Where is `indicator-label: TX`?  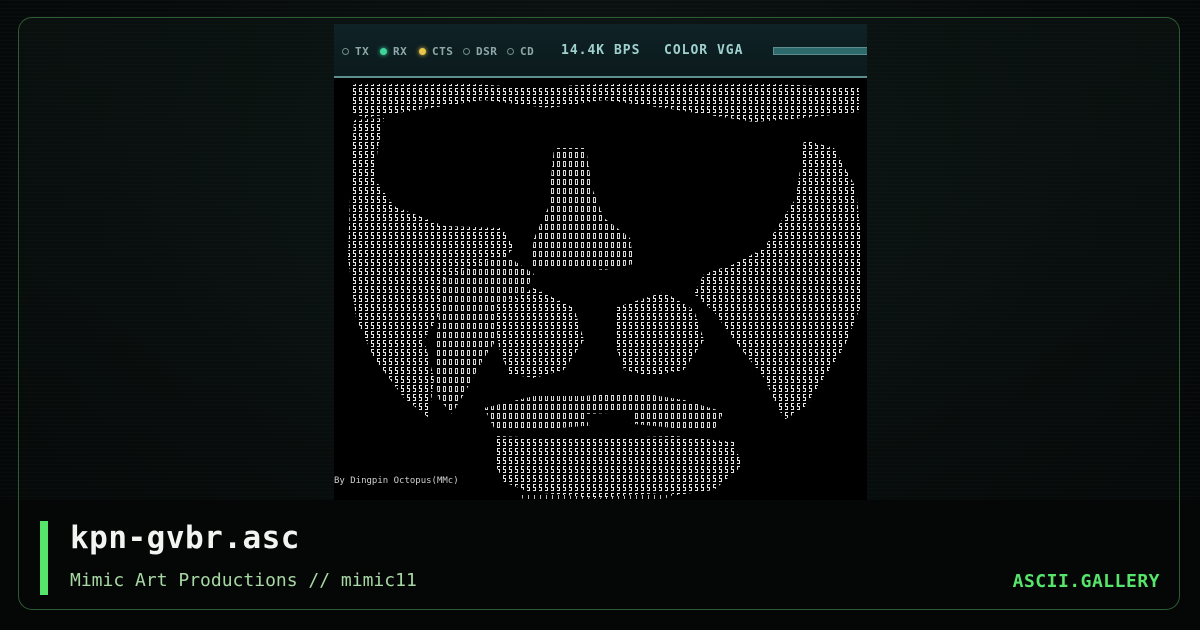
indicator-label: TX is located at coordinates (362, 51).